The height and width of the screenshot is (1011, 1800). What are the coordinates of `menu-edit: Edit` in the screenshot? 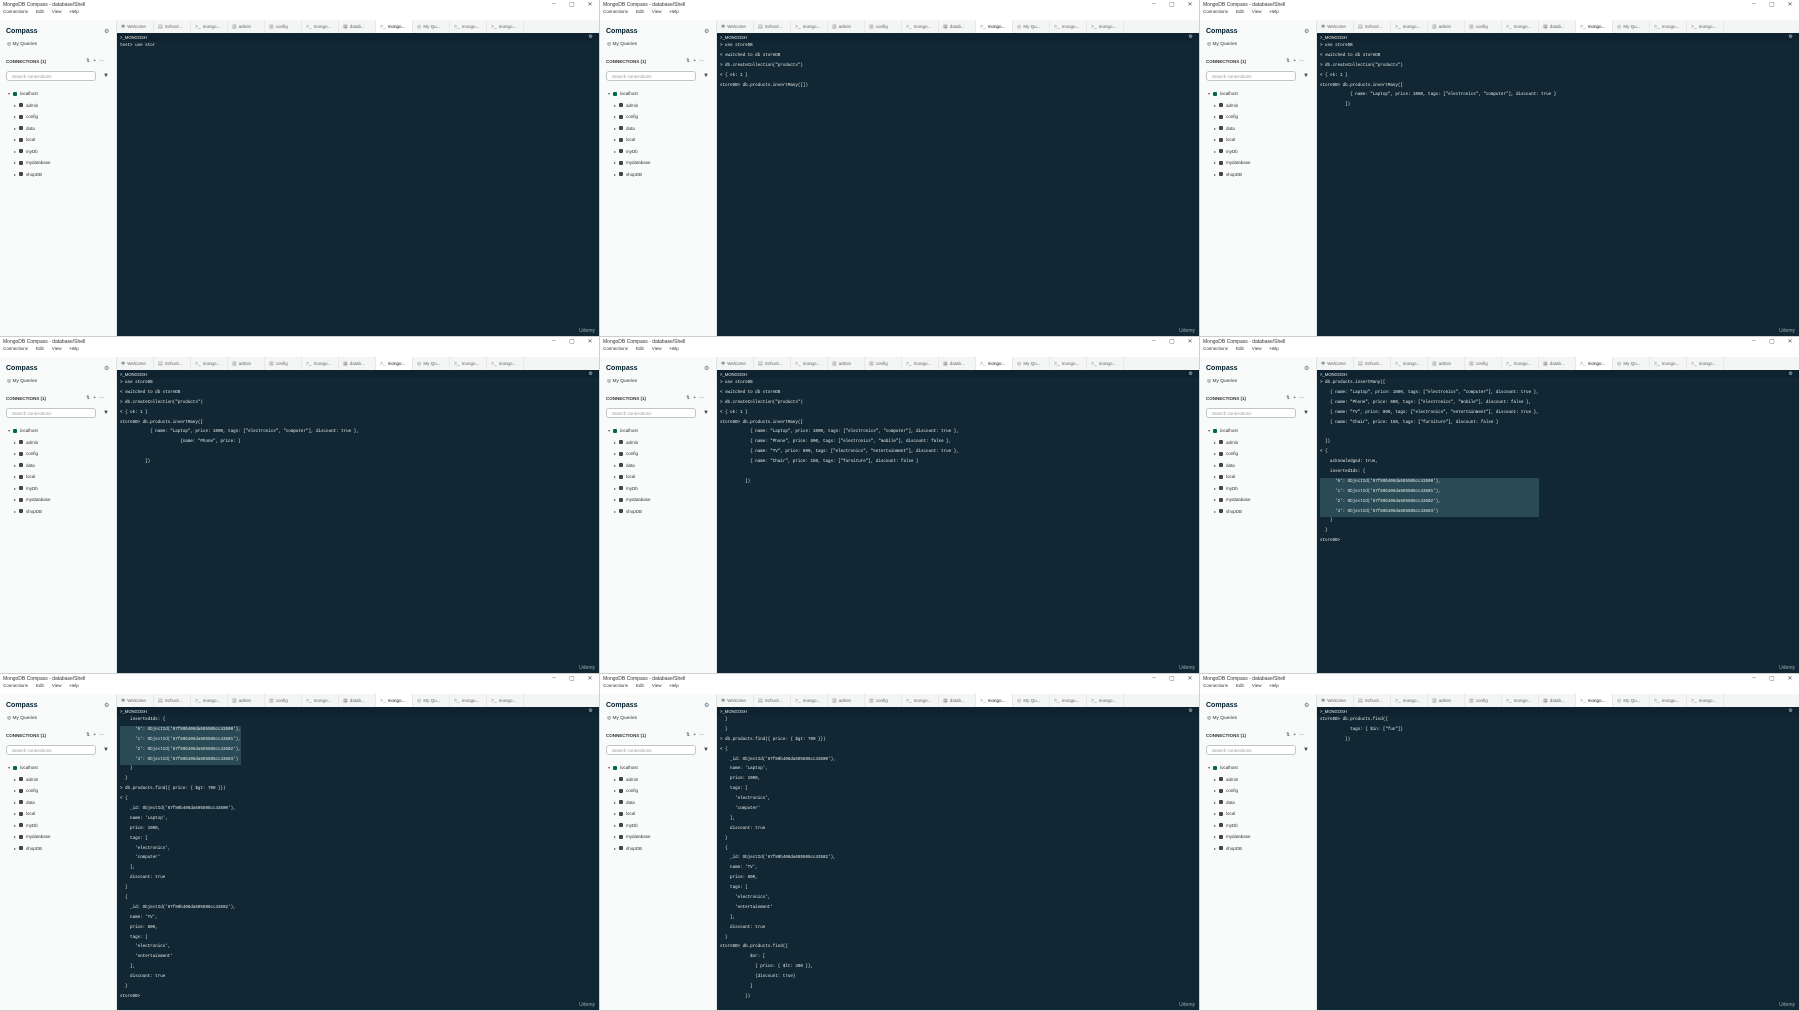 It's located at (640, 13).